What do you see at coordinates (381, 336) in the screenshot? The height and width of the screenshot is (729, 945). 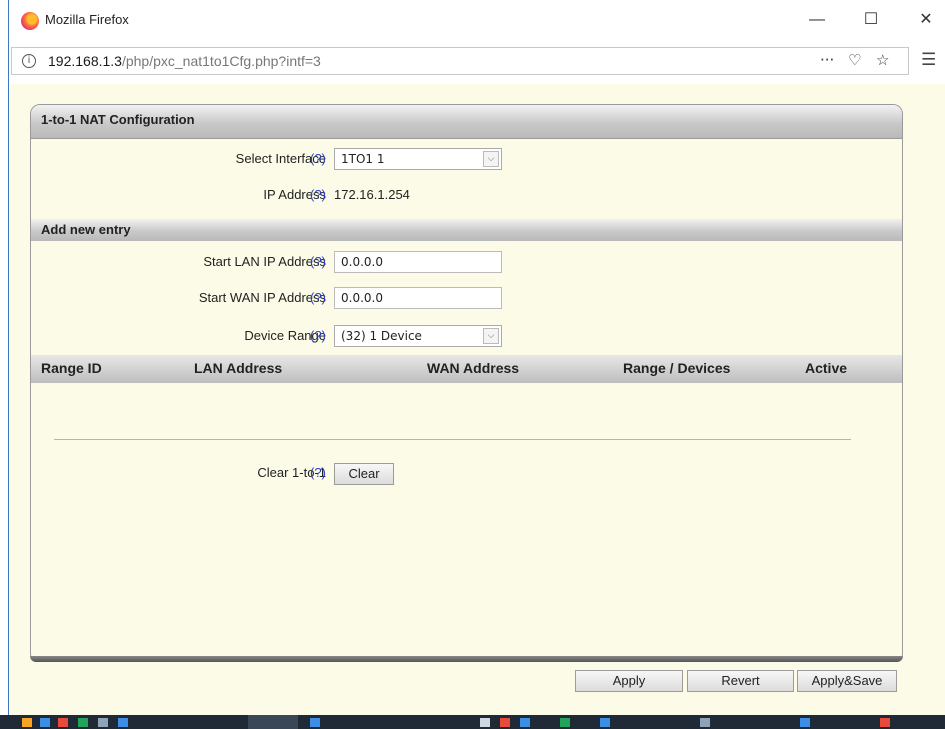 I see `device-range-value: (32) 1 Device` at bounding box center [381, 336].